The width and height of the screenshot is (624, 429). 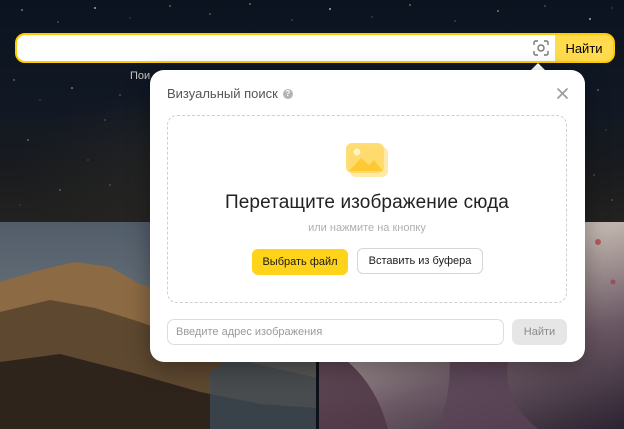 I want to click on image-url-input, so click(x=335, y=332).